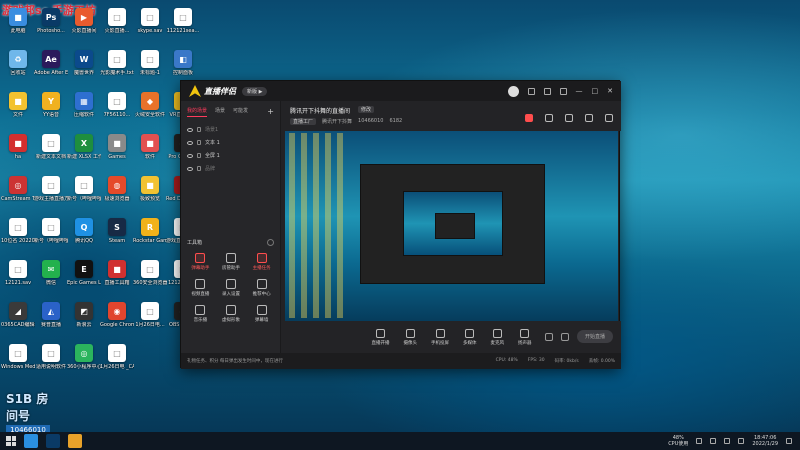  Describe the element at coordinates (84, 276) in the screenshot. I see `desktop-shortcut: E Epic Games Launcher` at that location.